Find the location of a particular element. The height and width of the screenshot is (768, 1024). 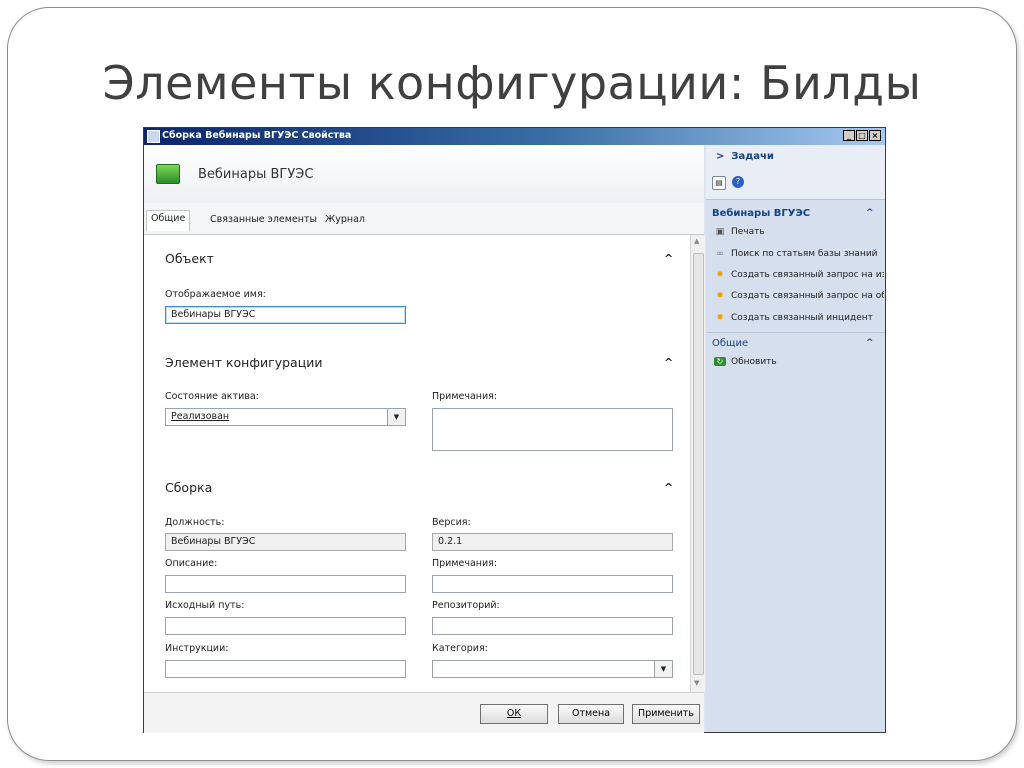

close-button: × is located at coordinates (875, 135).